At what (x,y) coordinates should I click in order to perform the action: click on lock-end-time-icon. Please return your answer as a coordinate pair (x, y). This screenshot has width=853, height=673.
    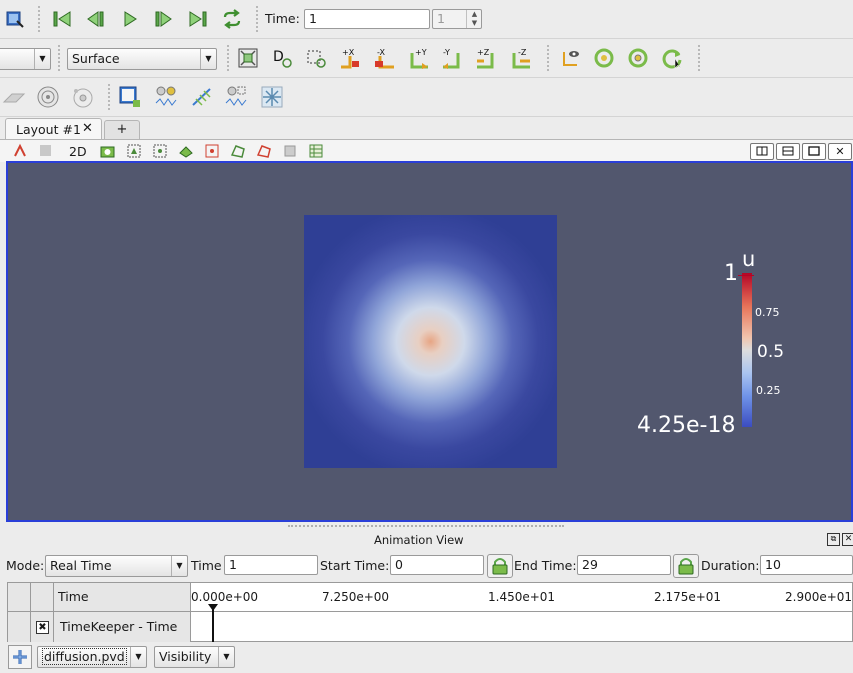
    Looking at the image, I should click on (686, 566).